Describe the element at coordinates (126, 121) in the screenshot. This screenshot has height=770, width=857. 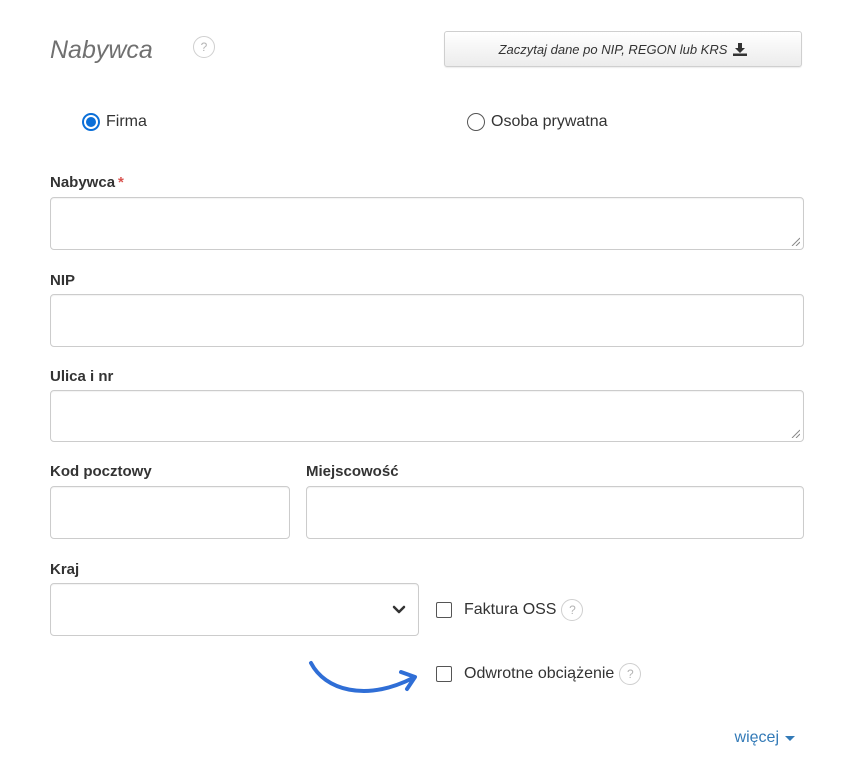
I see `radio-firma-label: Firma` at that location.